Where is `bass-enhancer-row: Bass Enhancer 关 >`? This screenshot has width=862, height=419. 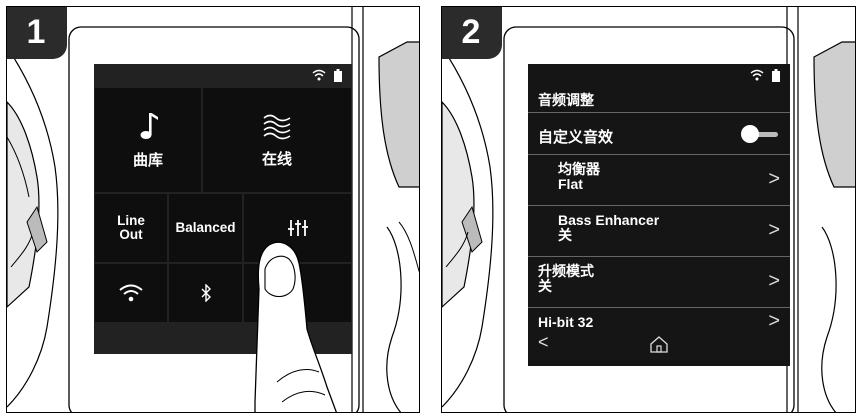
bass-enhancer-row: Bass Enhancer 关 > is located at coordinates (659, 231).